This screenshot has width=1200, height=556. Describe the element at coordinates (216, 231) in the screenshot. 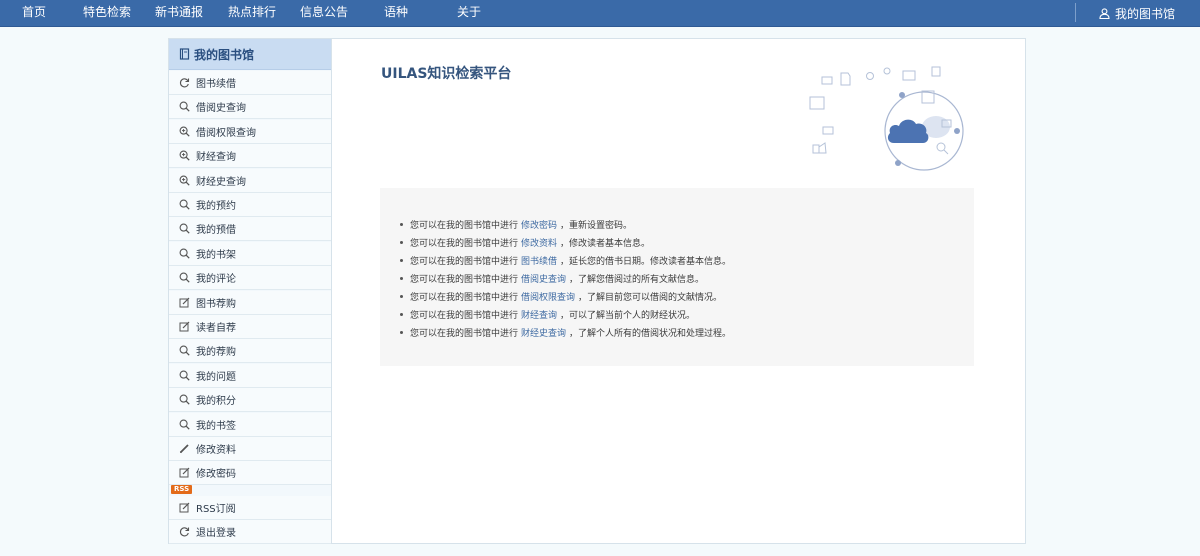

I see `sidebar-item-label: 我的预借` at that location.